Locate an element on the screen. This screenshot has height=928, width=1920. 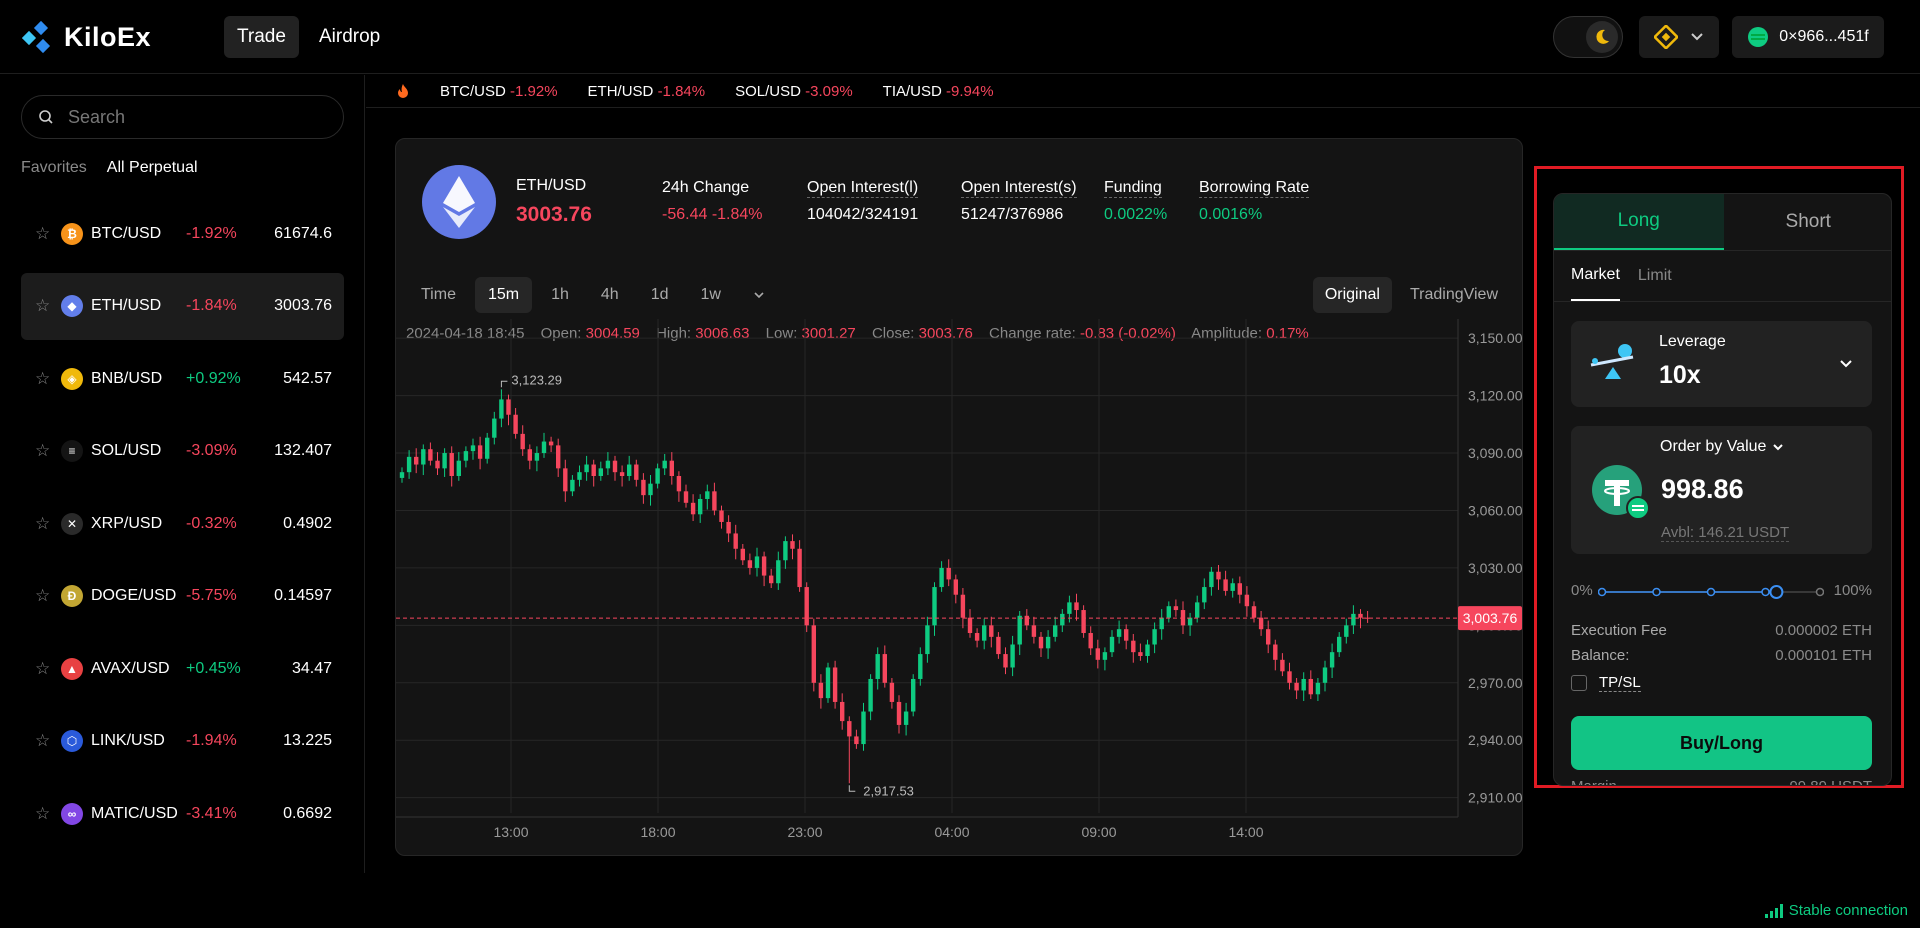
market-row: ☆ ≡ SOL/USD -3.09% 132.407 is located at coordinates (182, 451).